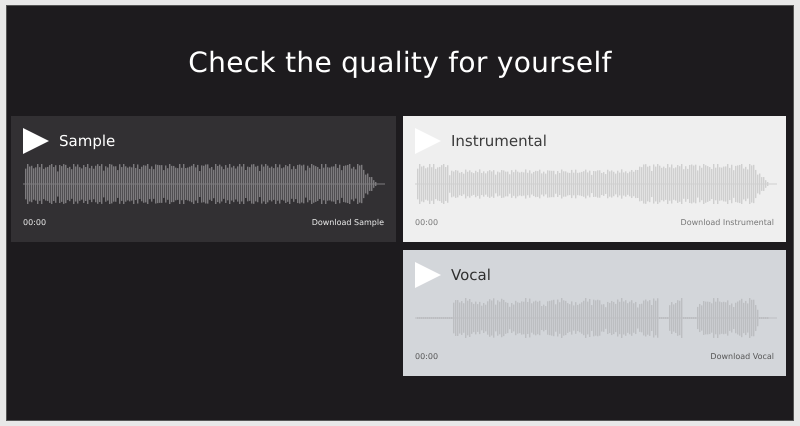 The height and width of the screenshot is (426, 800). What do you see at coordinates (400, 63) in the screenshot?
I see `page-heading: Check the quality for yourself` at bounding box center [400, 63].